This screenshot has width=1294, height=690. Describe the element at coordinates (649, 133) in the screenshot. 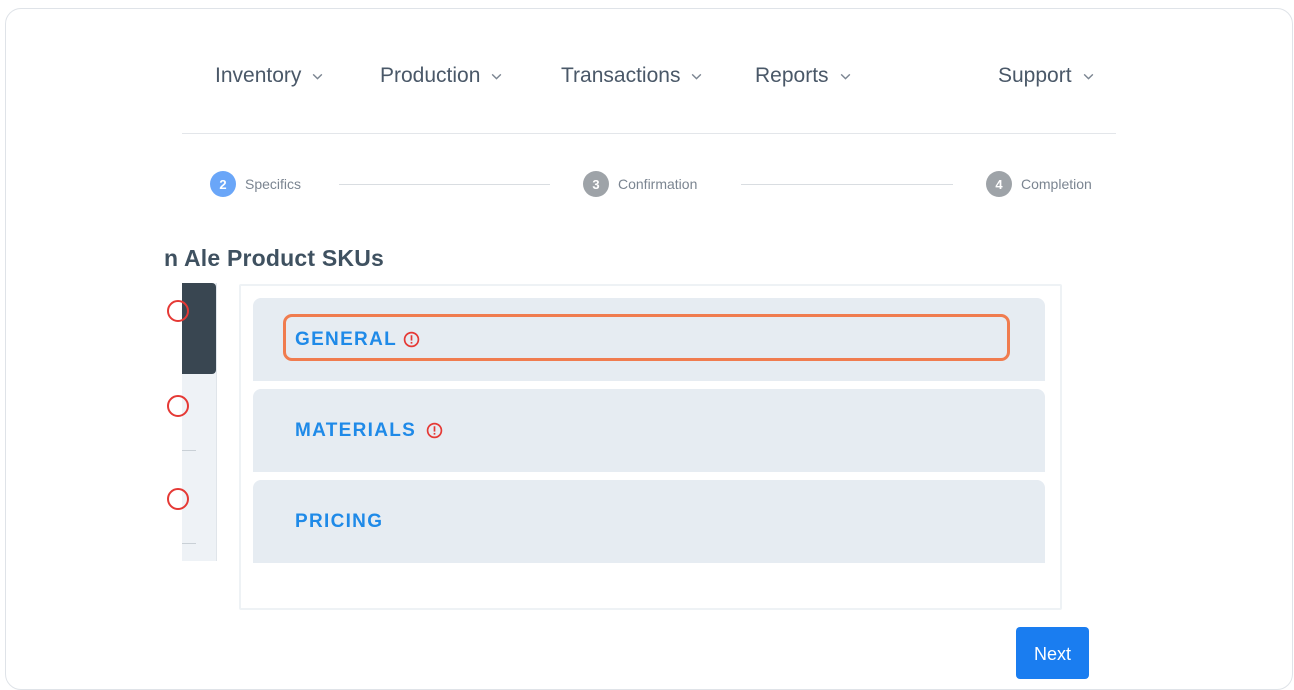

I see `nav-divider` at that location.